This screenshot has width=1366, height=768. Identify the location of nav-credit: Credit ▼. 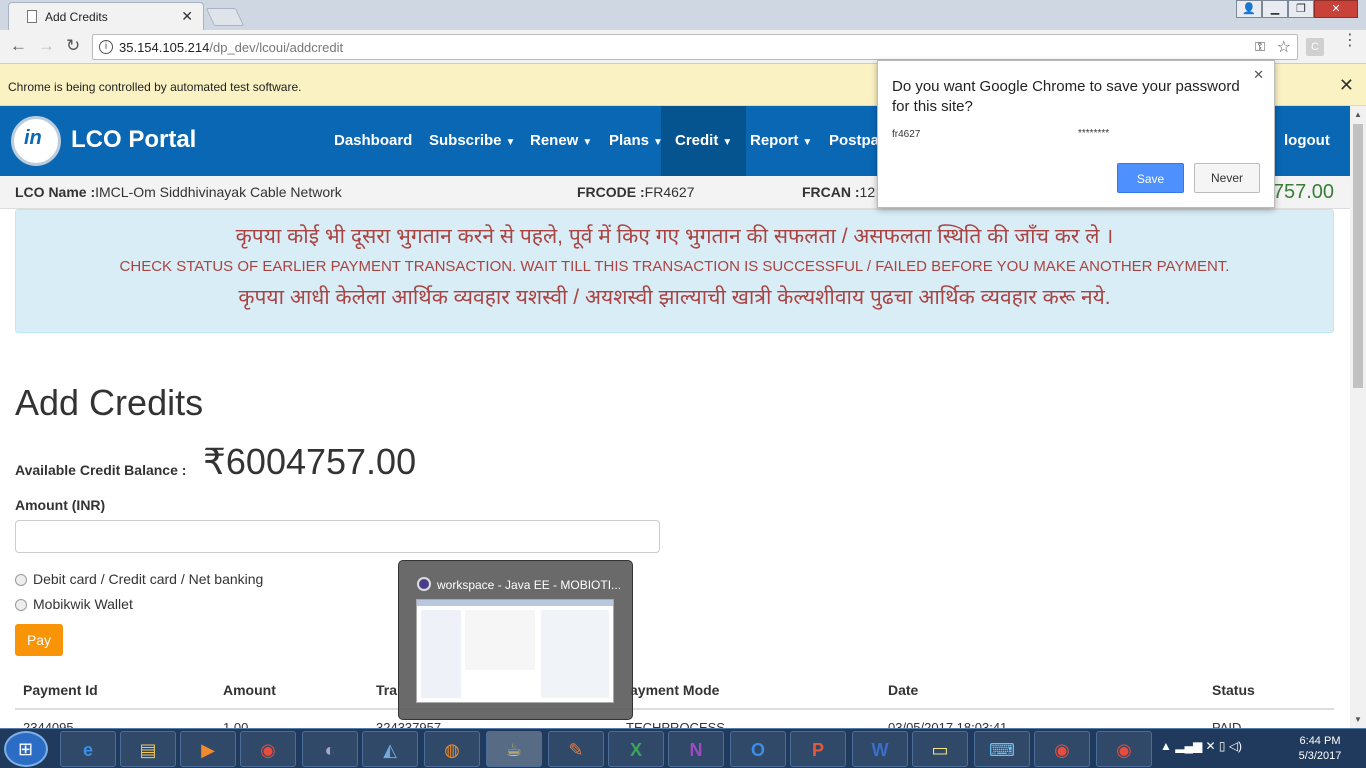
(704, 141).